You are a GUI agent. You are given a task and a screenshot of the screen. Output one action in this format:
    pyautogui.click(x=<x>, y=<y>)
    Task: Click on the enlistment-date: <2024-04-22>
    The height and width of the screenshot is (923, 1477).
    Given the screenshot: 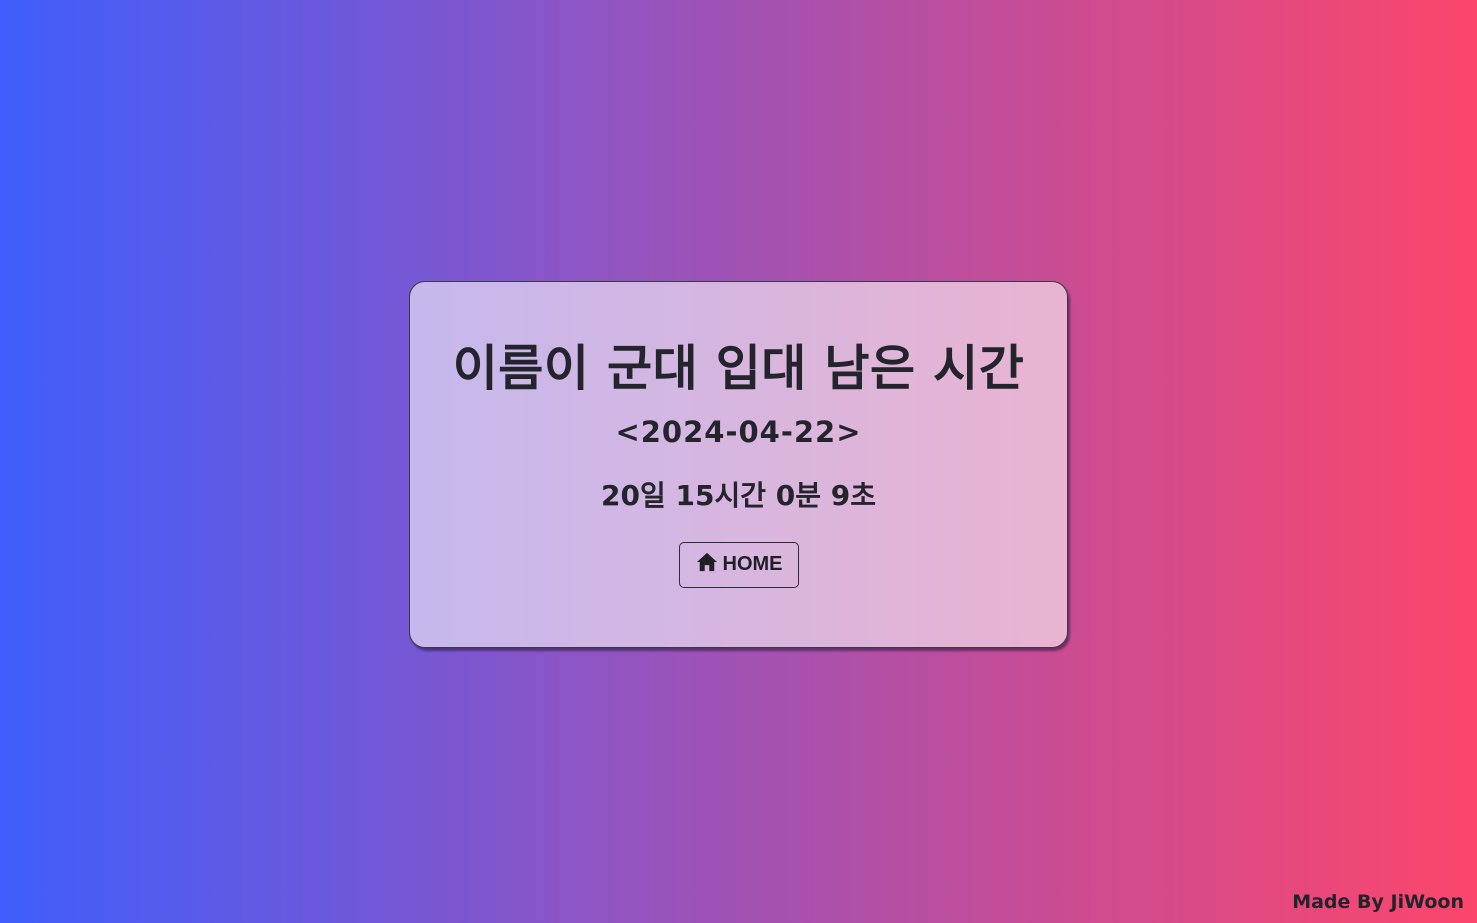 What is the action you would take?
    pyautogui.click(x=738, y=432)
    